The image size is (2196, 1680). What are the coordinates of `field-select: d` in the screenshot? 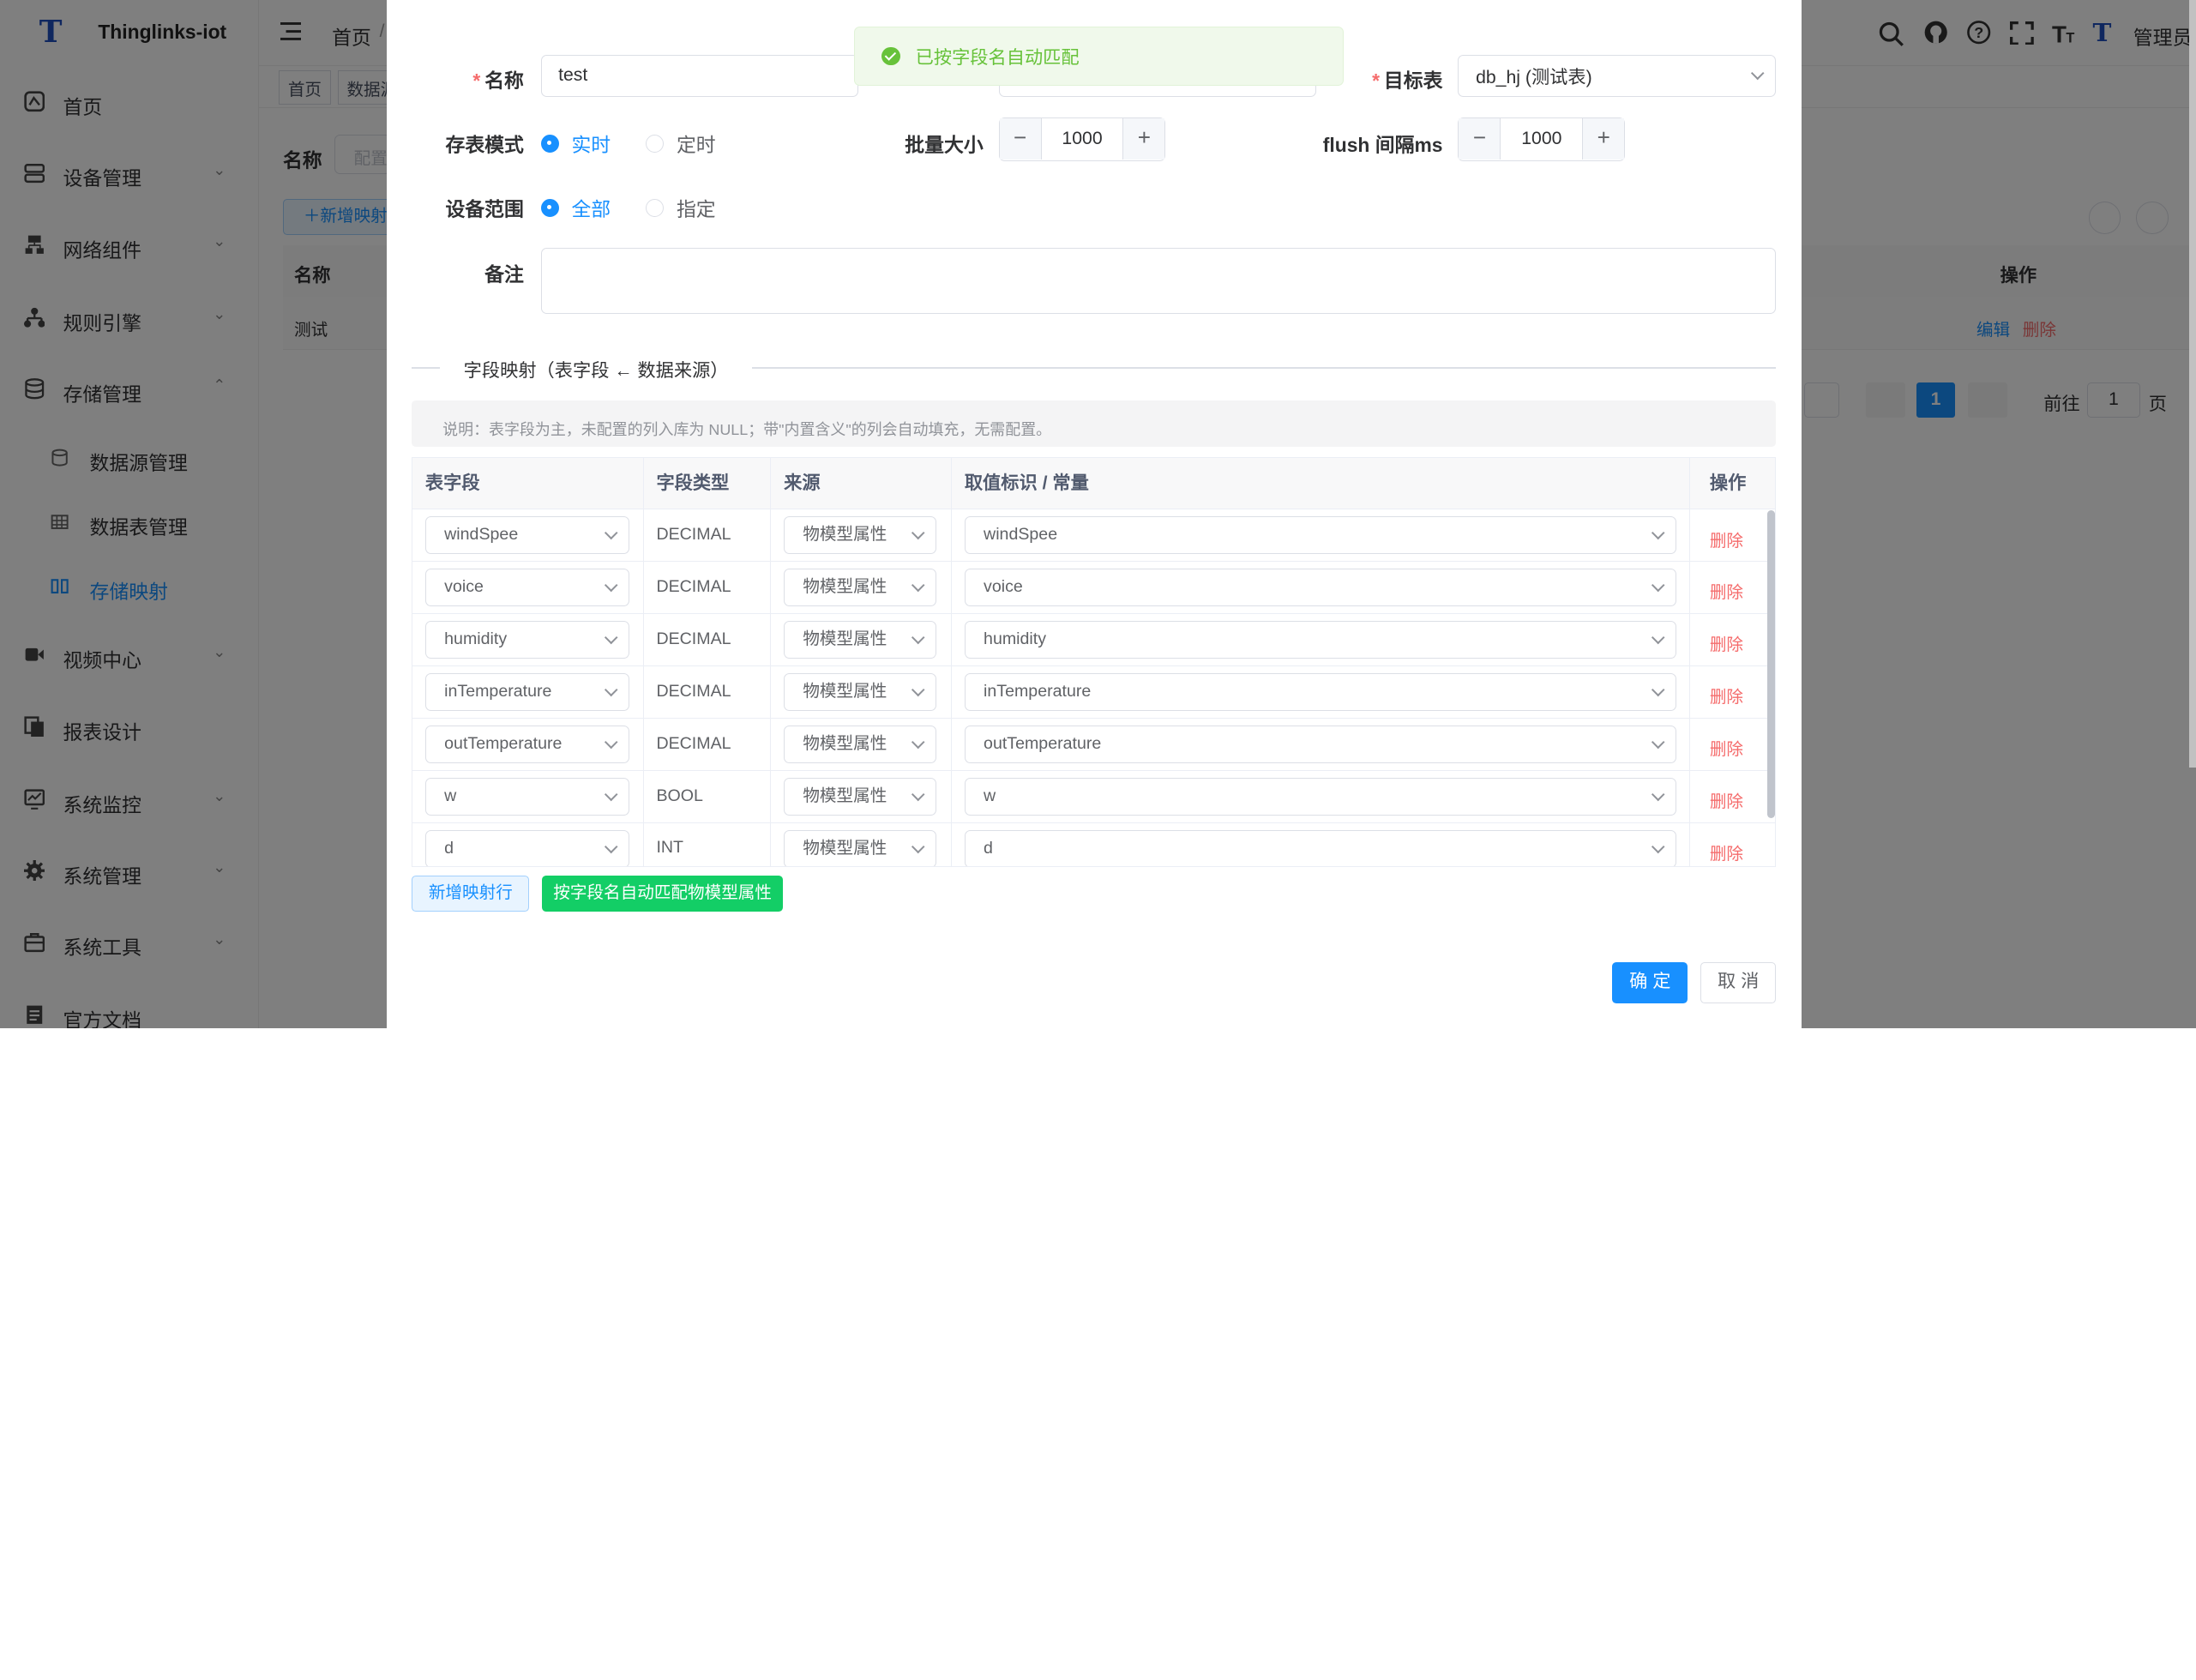 It's located at (527, 848).